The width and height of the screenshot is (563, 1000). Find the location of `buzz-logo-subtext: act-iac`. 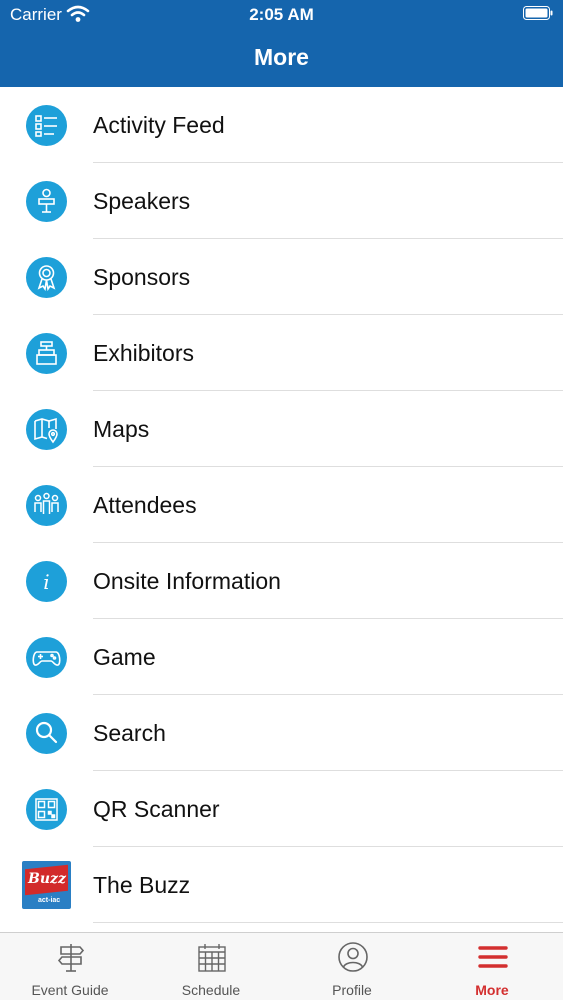

buzz-logo-subtext: act-iac is located at coordinates (49, 900).